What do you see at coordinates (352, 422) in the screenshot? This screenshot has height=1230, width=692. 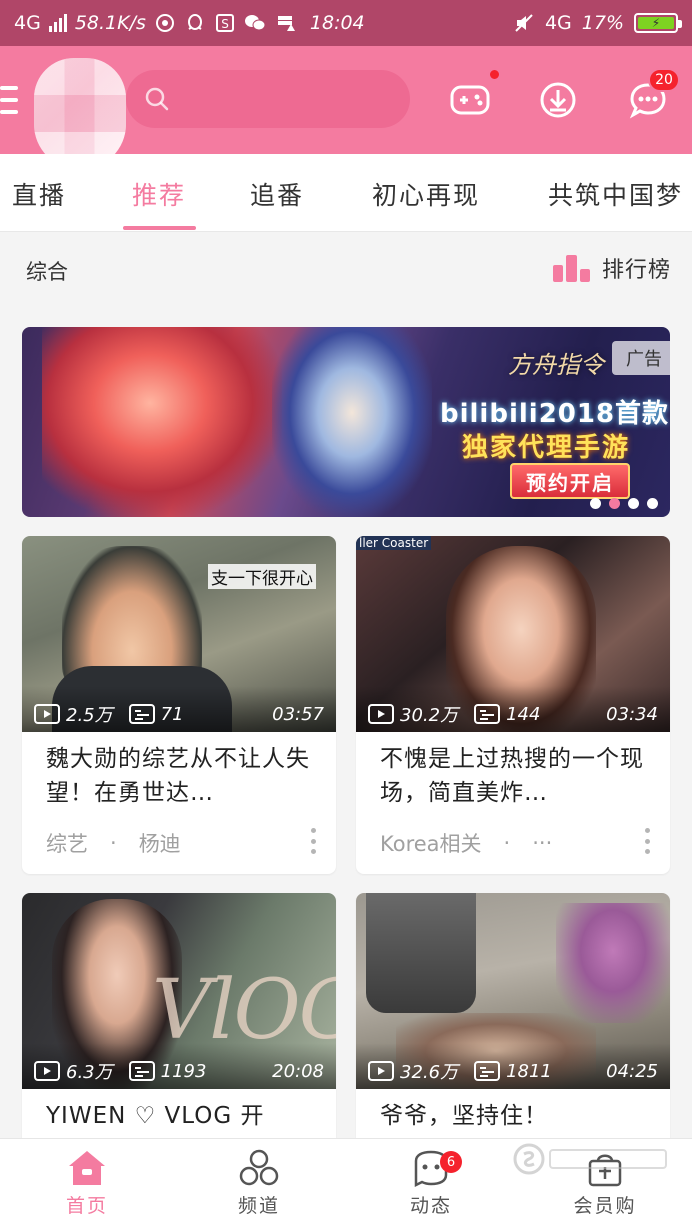 I see `banner-character-blue` at bounding box center [352, 422].